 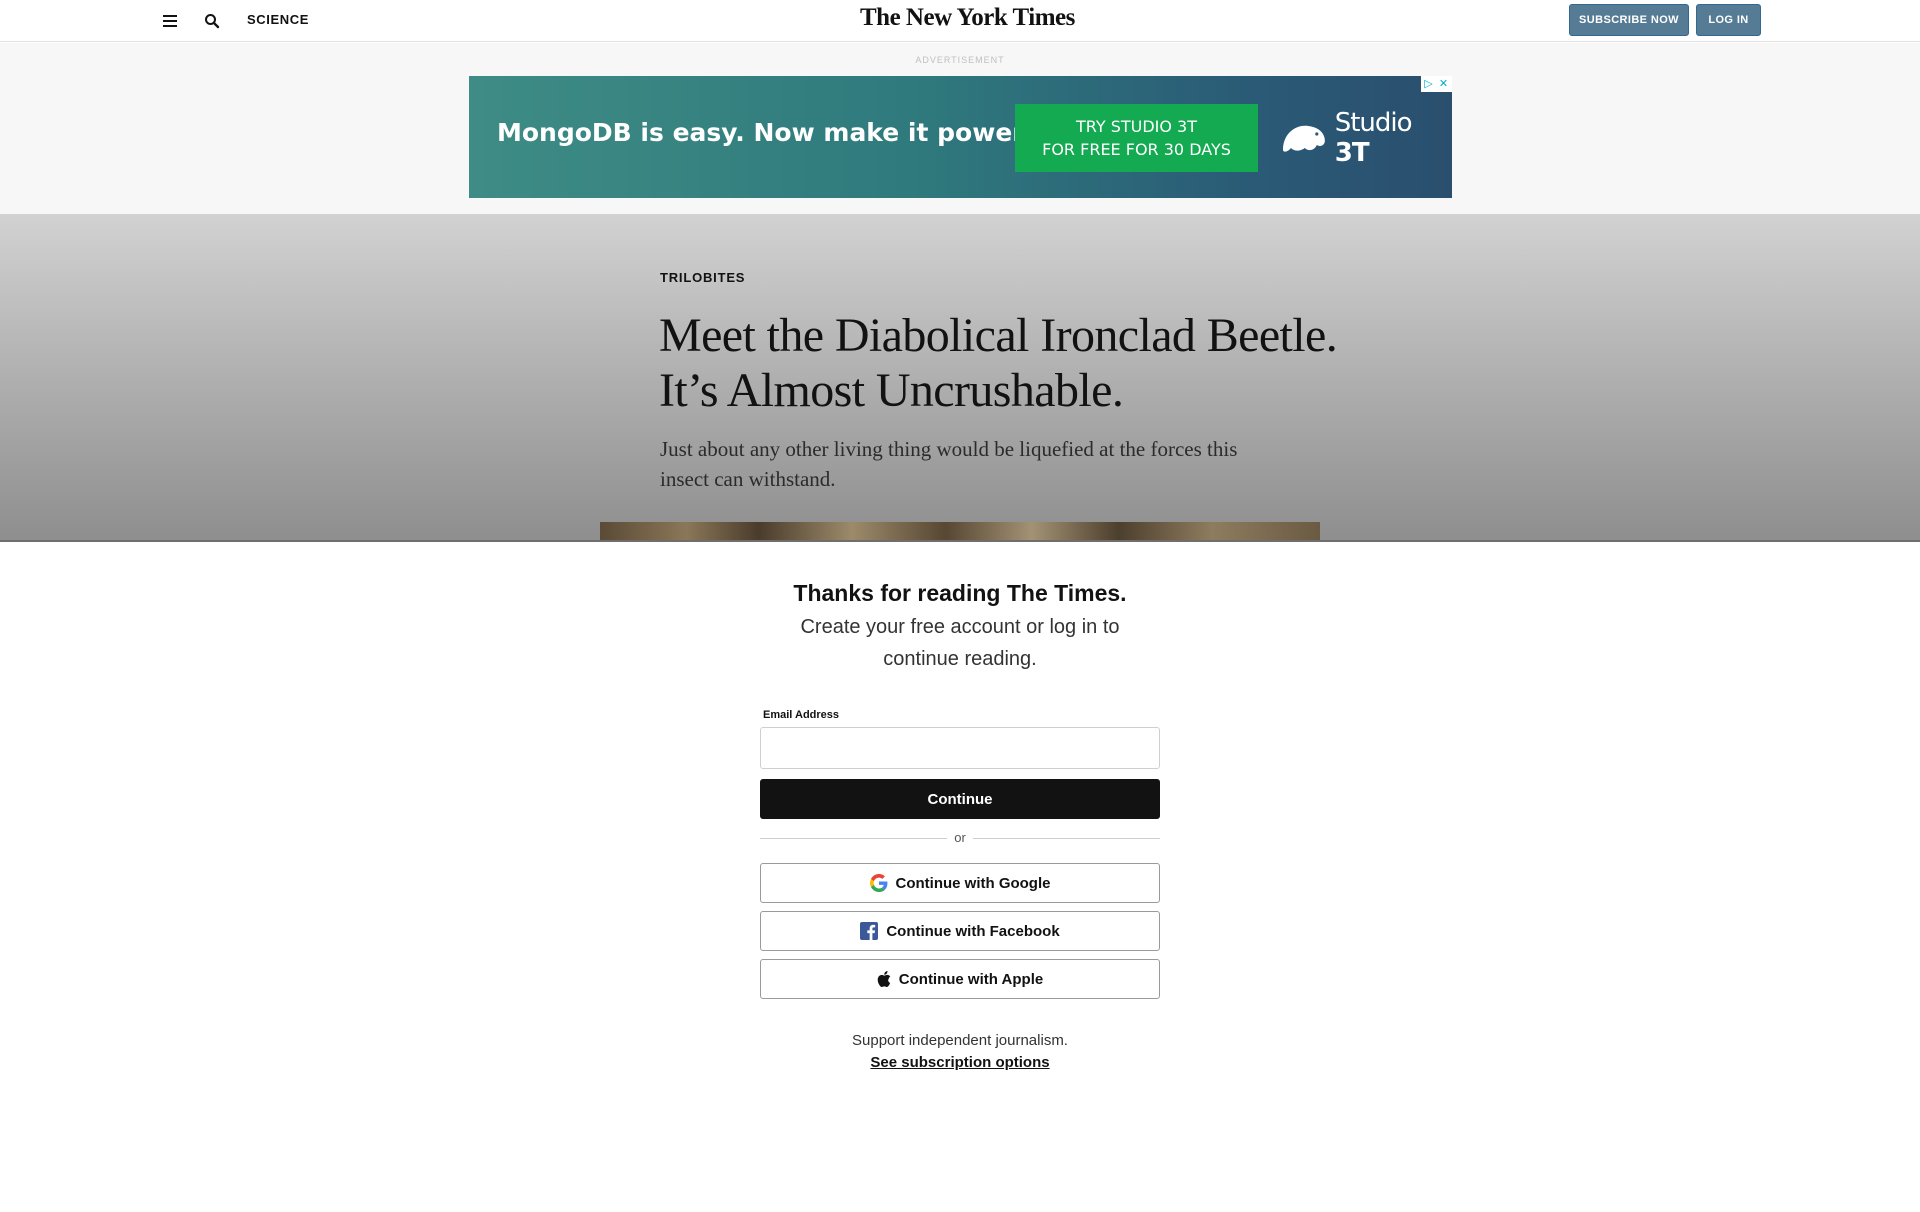 I want to click on ad-cta-line-2: FOR FREE FOR 30 DAYS, so click(x=1136, y=149).